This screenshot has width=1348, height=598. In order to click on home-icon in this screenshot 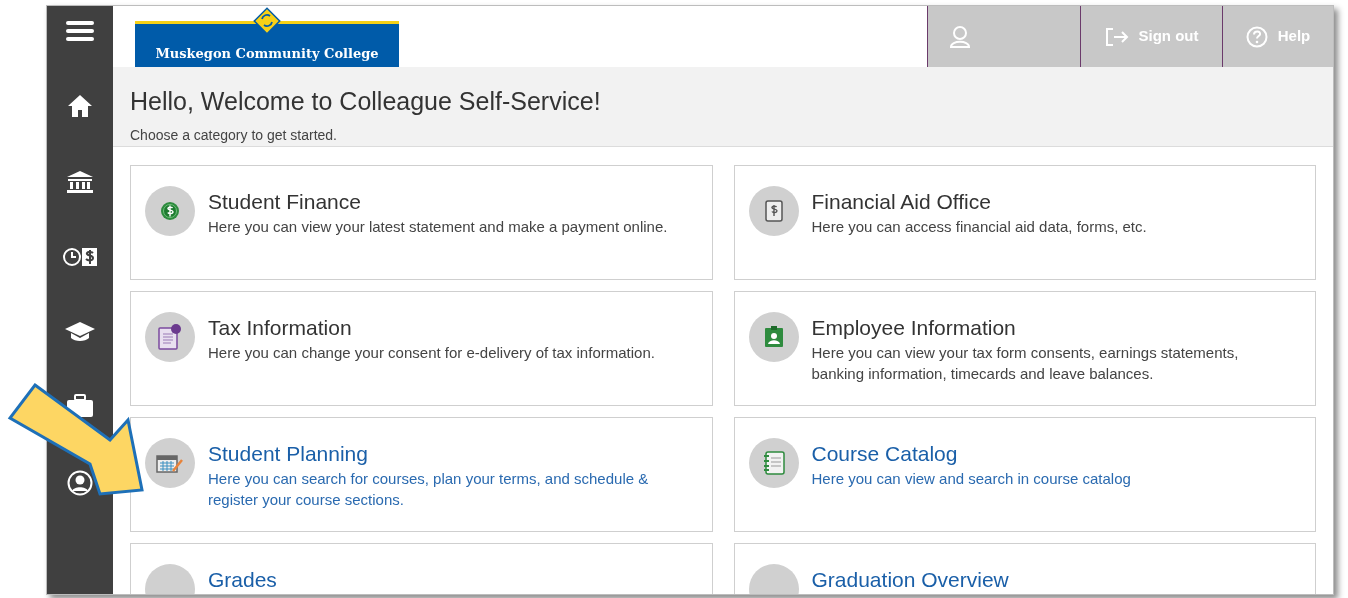, I will do `click(80, 106)`.